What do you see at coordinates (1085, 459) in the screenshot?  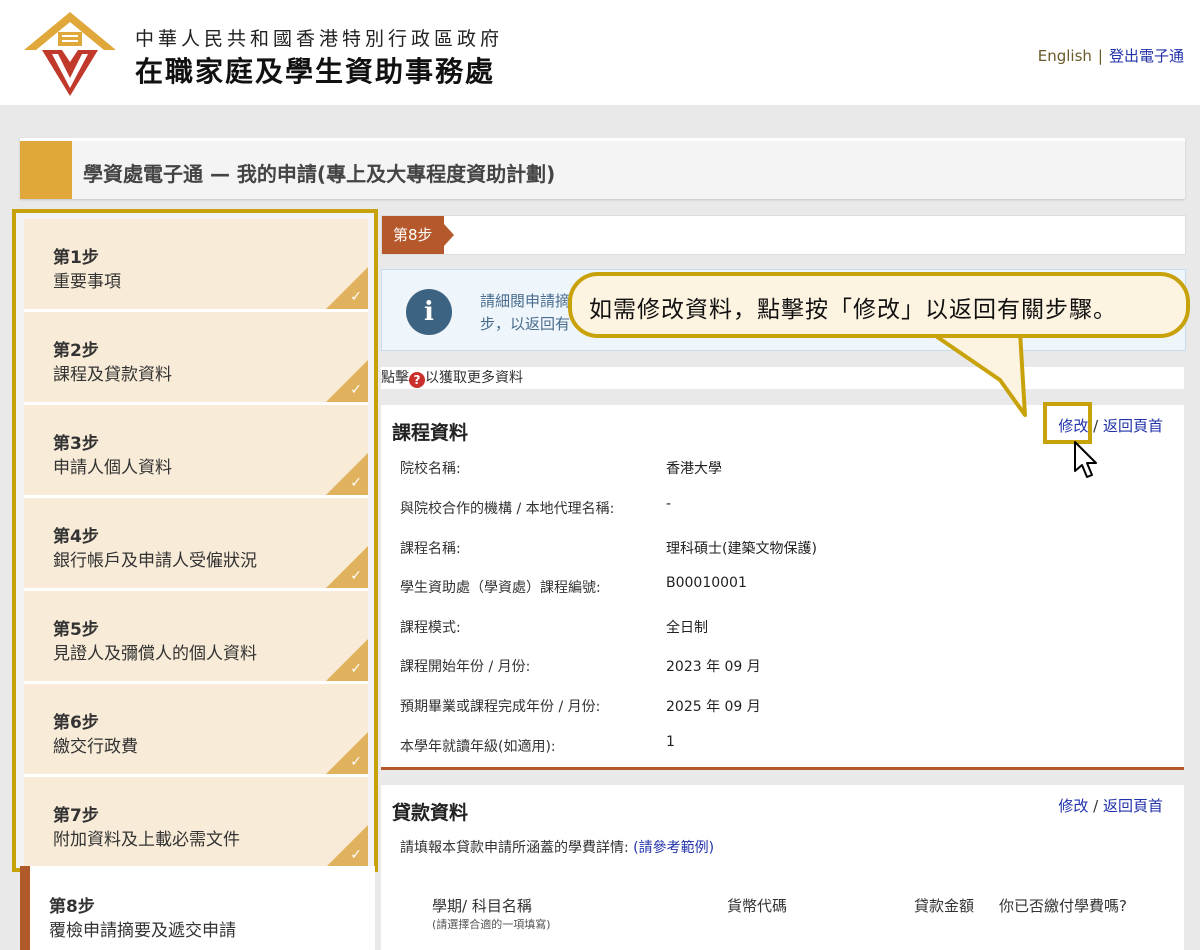 I see `mouse-pointer-icon` at bounding box center [1085, 459].